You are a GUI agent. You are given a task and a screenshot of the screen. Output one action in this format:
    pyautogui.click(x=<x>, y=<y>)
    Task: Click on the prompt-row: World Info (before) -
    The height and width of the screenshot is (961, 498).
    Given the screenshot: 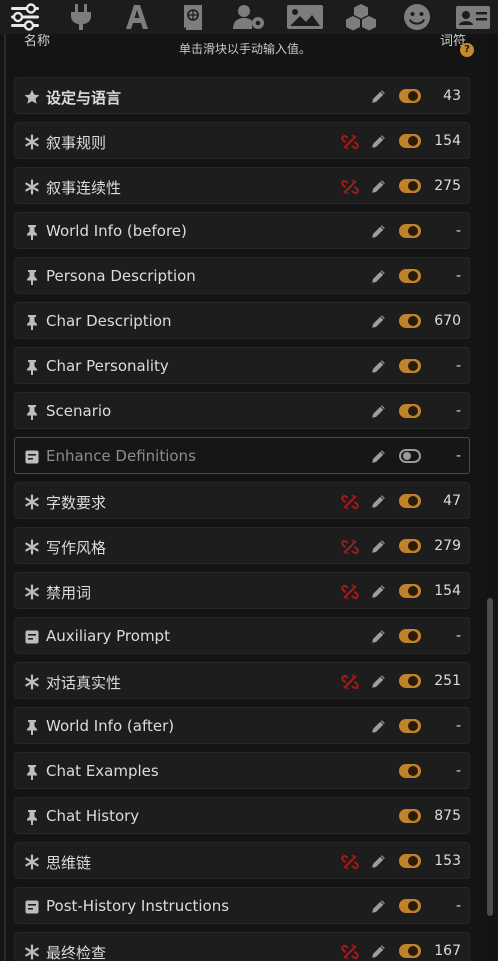 What is the action you would take?
    pyautogui.click(x=242, y=230)
    